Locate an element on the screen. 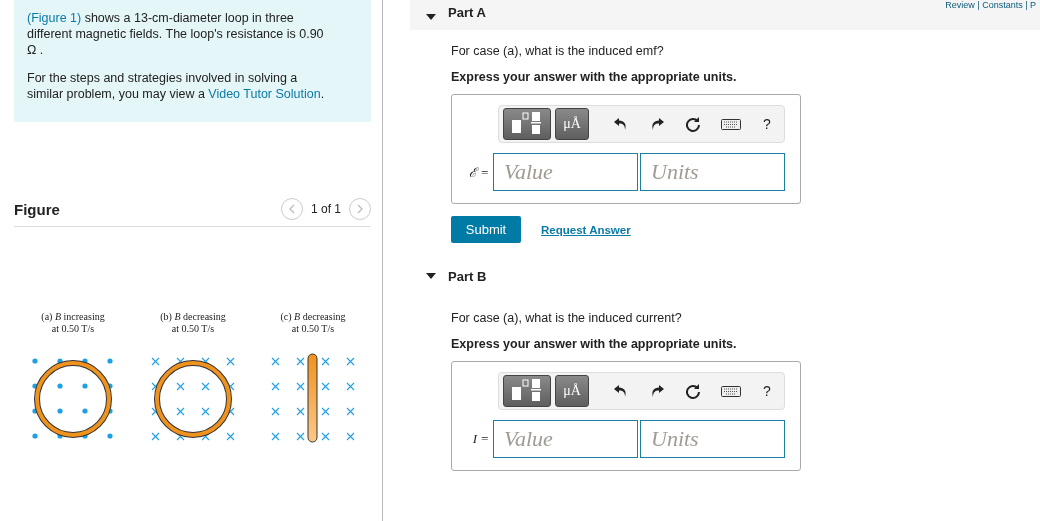 The height and width of the screenshot is (521, 1040). question-text: For case (a), what is the induced emf? is located at coordinates (558, 51).